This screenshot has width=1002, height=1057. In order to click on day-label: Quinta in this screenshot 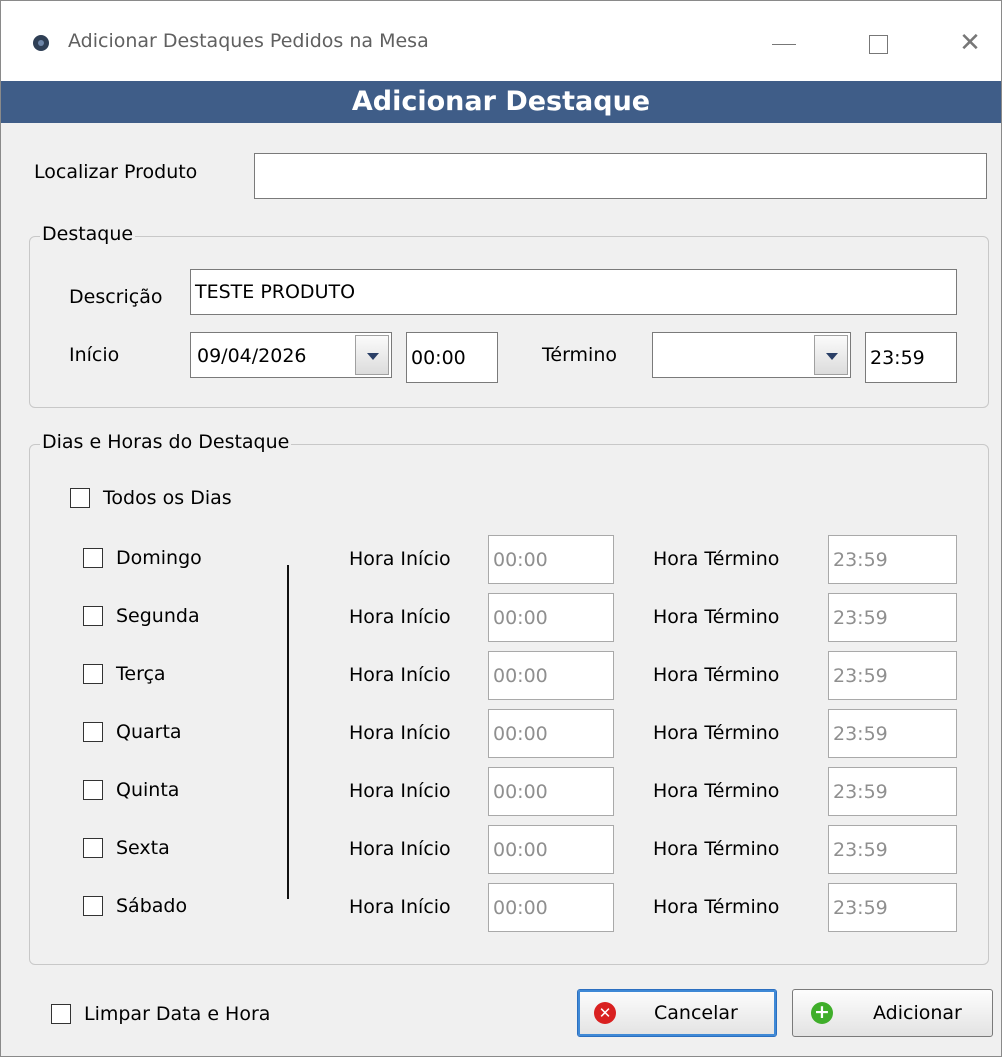, I will do `click(148, 790)`.